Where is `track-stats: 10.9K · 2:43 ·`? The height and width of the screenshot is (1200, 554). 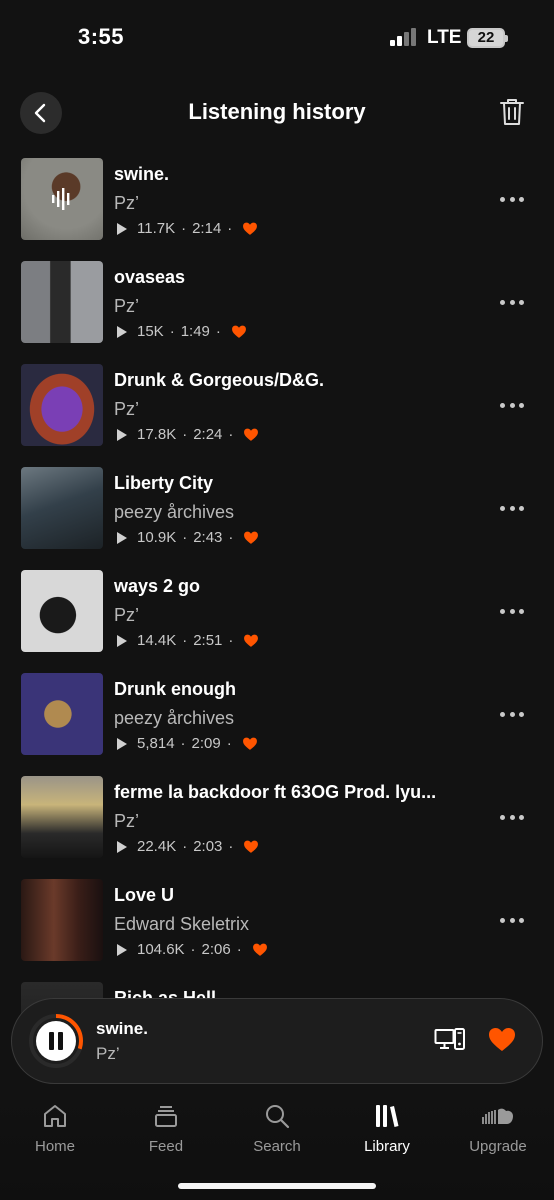 track-stats: 10.9K · 2:43 · is located at coordinates (188, 537).